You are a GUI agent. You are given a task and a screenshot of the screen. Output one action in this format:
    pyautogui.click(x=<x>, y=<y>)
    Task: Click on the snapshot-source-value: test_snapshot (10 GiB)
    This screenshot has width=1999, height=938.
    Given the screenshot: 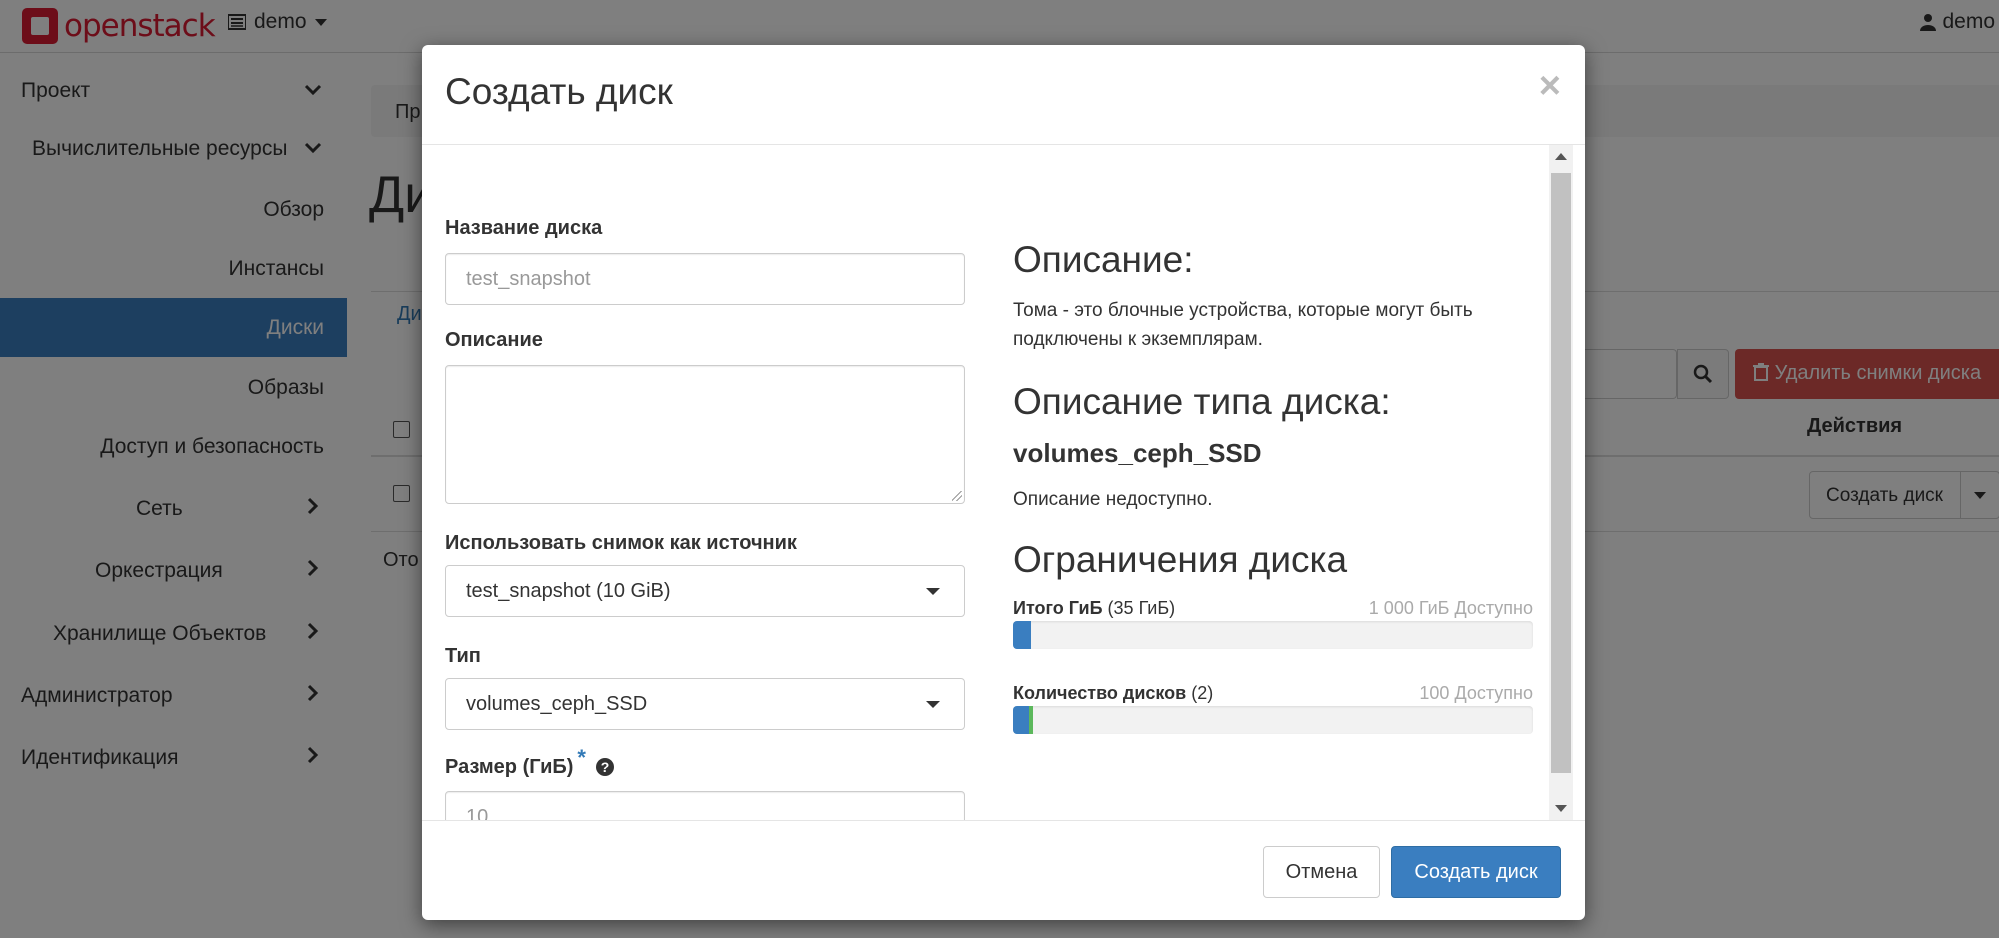 What is the action you would take?
    pyautogui.click(x=568, y=591)
    